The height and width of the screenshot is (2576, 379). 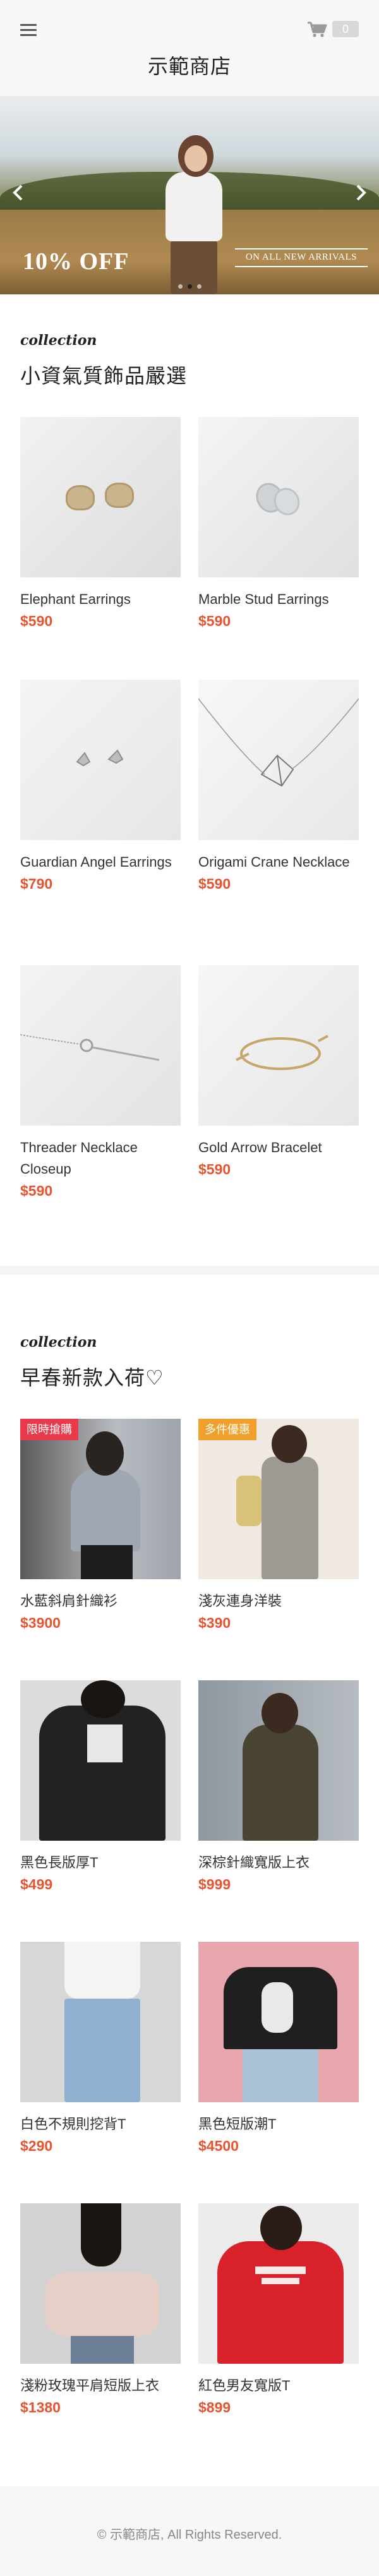 What do you see at coordinates (214, 2407) in the screenshot?
I see `product-price: $899` at bounding box center [214, 2407].